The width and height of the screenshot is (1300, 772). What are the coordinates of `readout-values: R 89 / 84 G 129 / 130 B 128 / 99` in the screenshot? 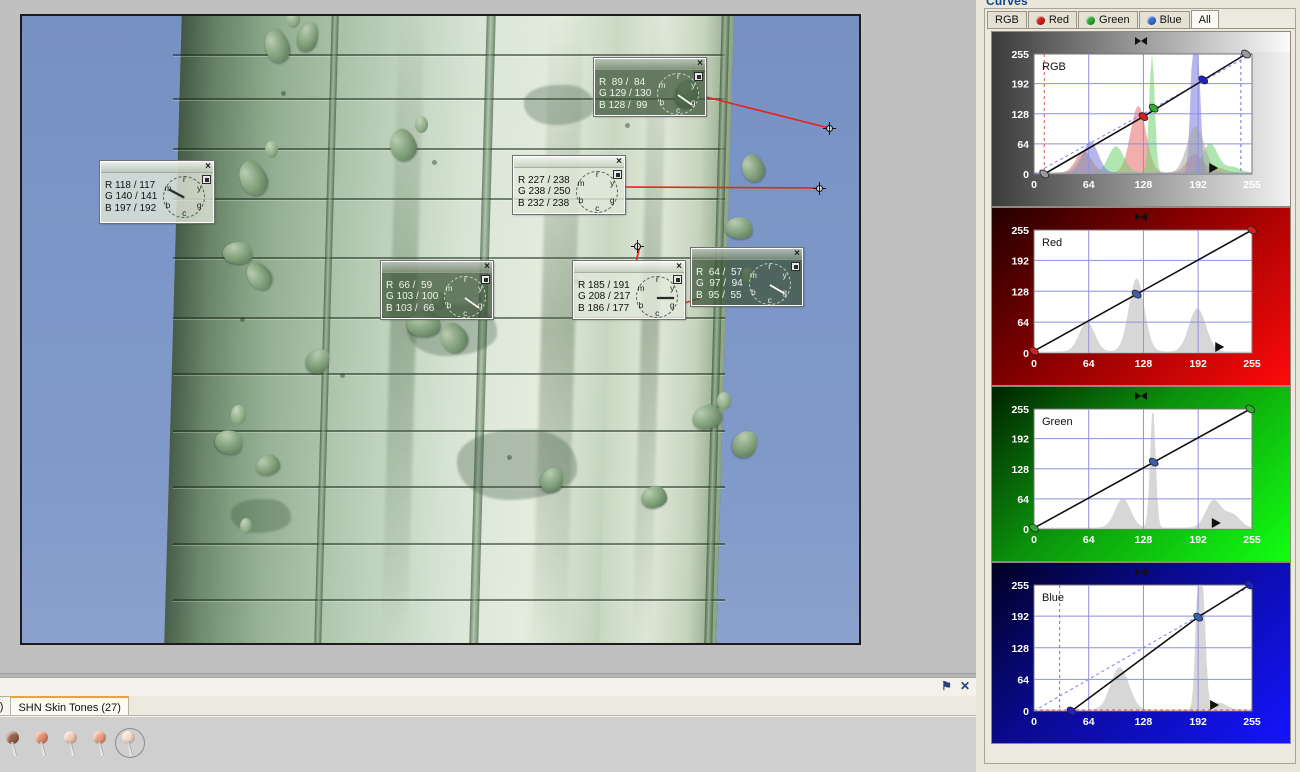 It's located at (625, 93).